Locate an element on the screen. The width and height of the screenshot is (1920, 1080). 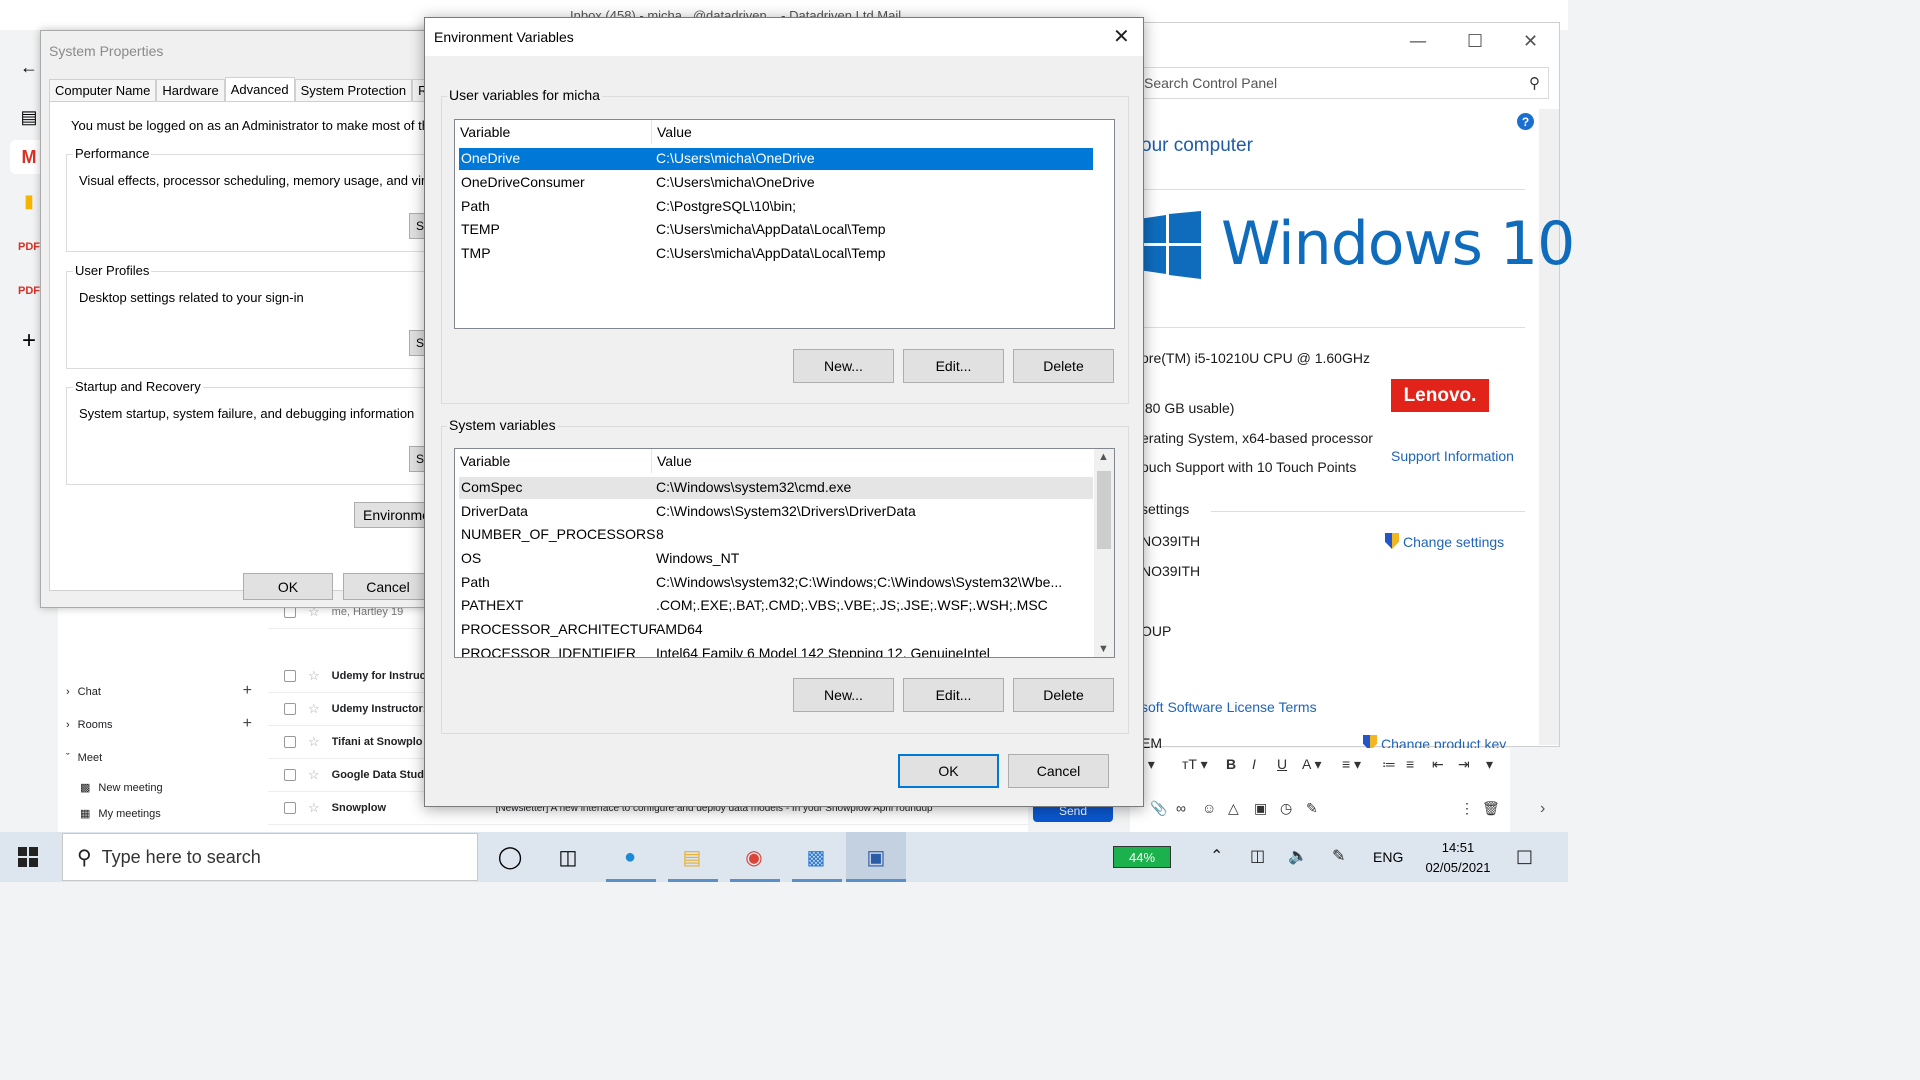
maximize-icon: ☐ is located at coordinates (1475, 41).